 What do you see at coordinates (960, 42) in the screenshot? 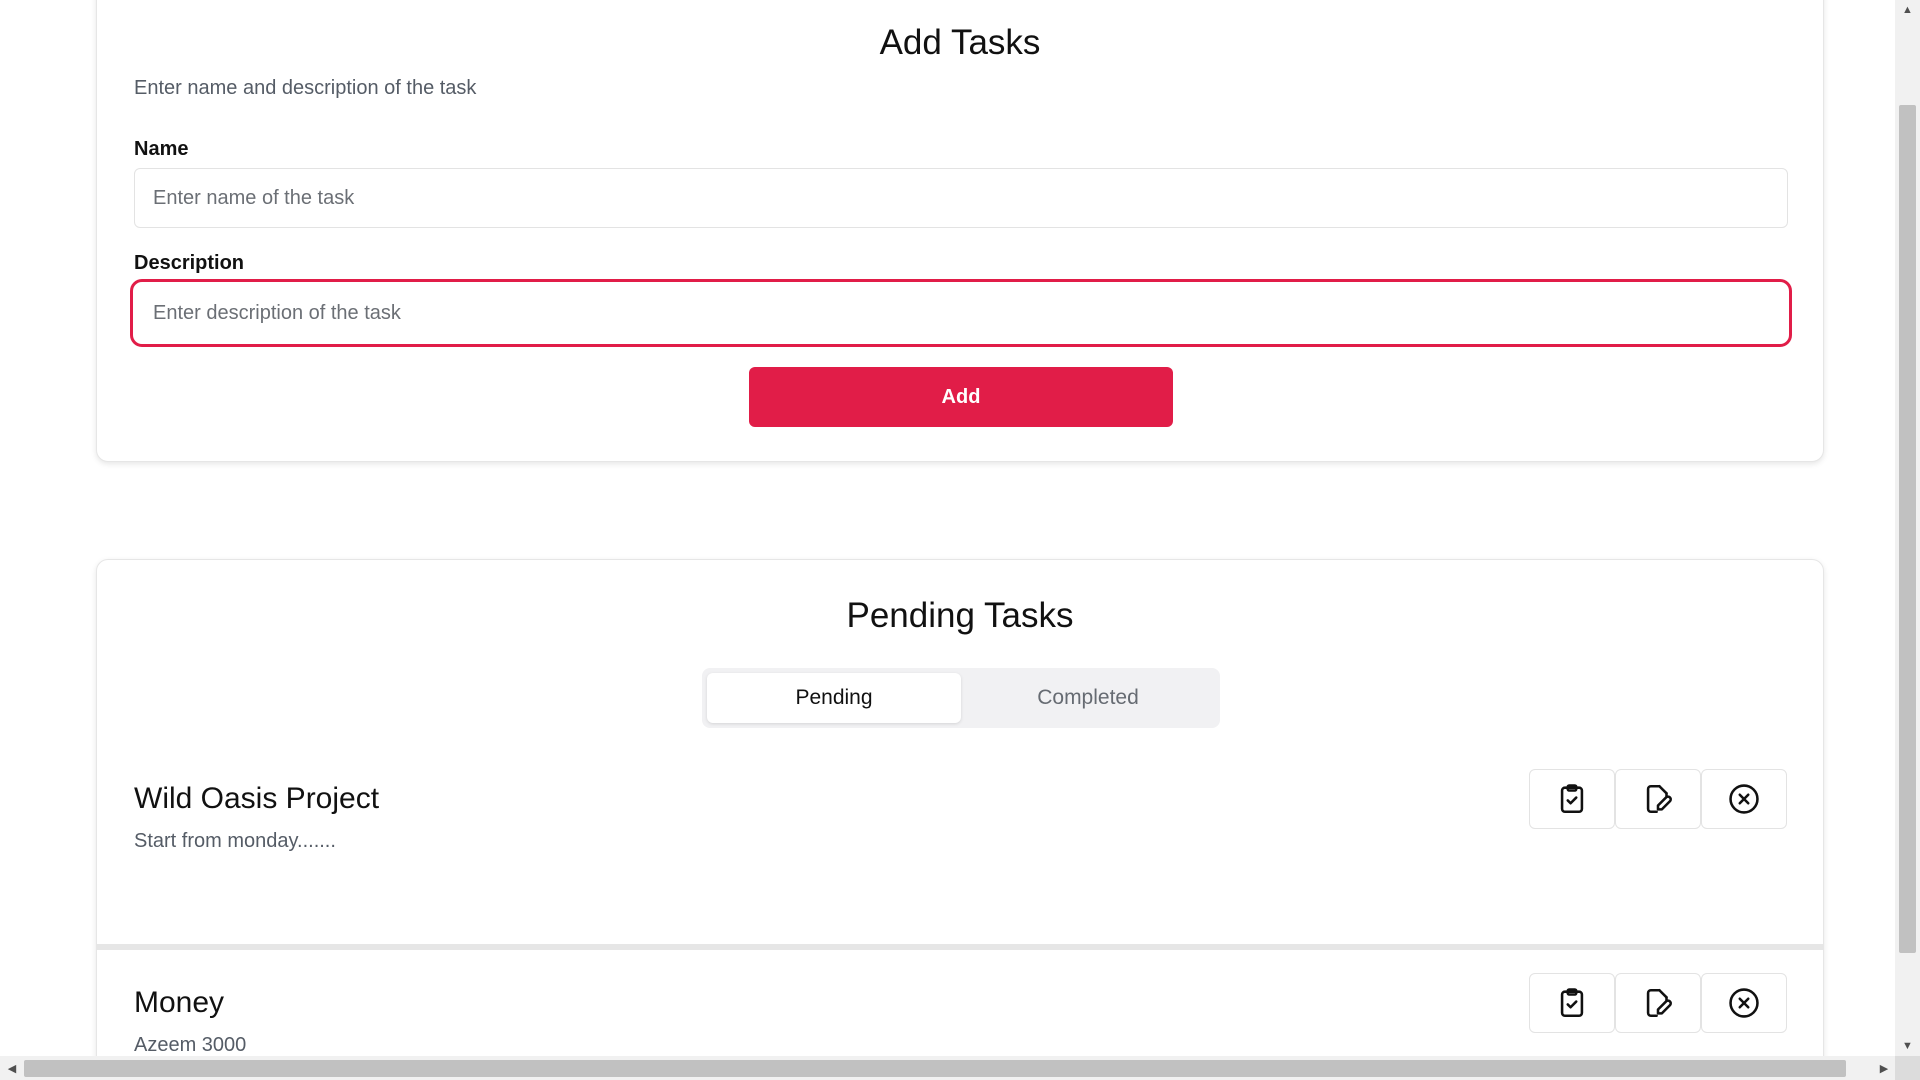
I see `add-tasks-title: Add Tasks` at bounding box center [960, 42].